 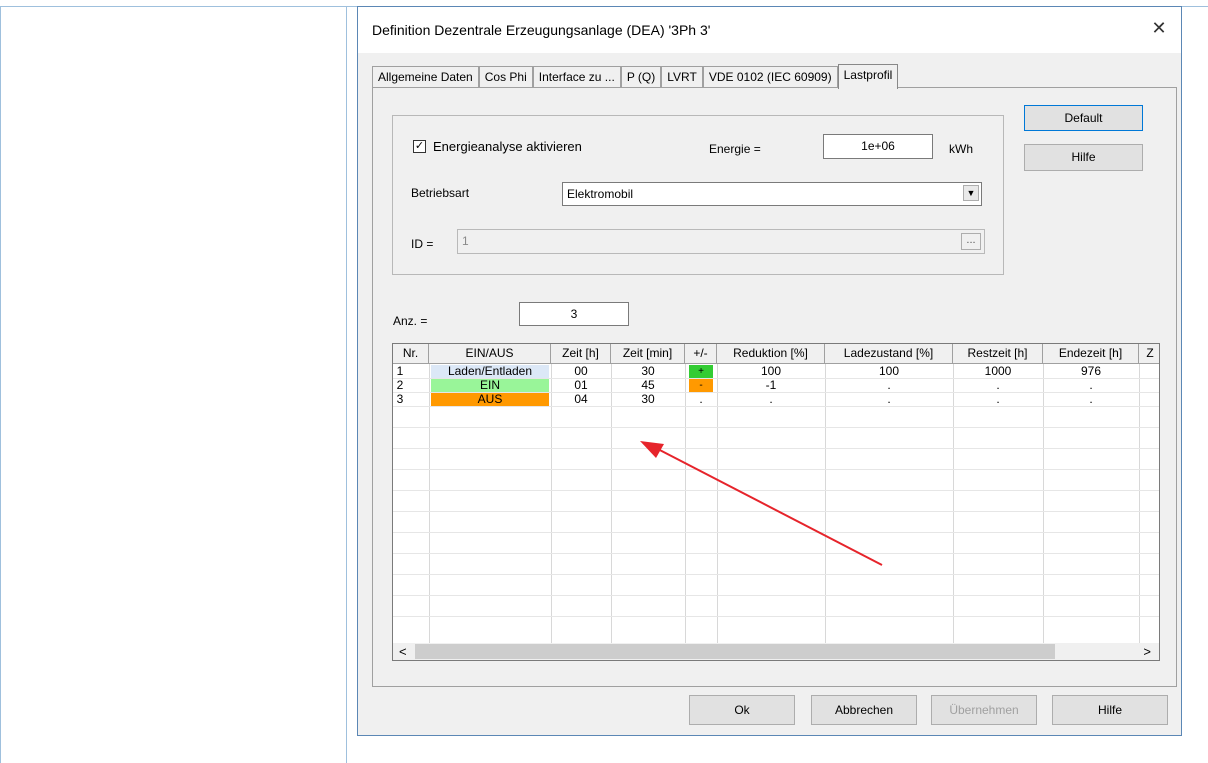 What do you see at coordinates (767, 505) in the screenshot?
I see `arrow-shaft` at bounding box center [767, 505].